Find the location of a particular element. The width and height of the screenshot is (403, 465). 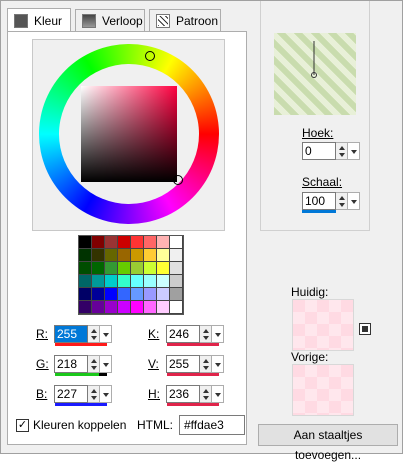

h-bar is located at coordinates (193, 404).